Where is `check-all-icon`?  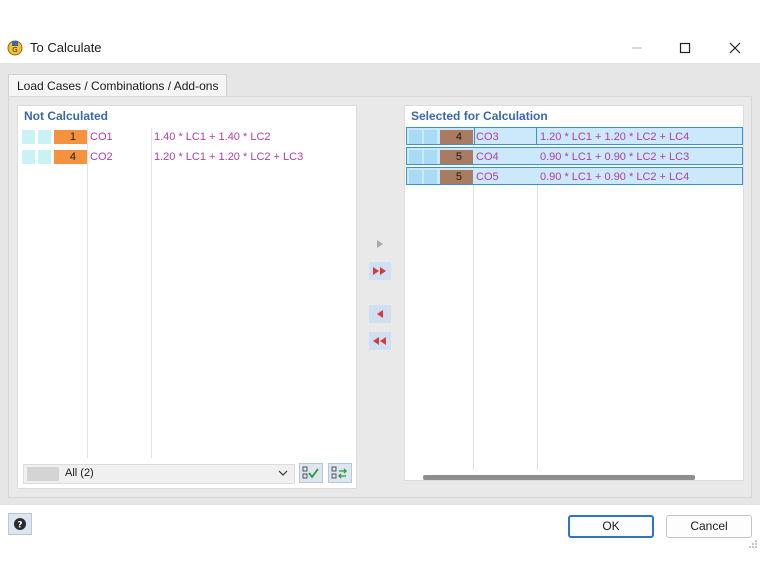 check-all-icon is located at coordinates (310, 472).